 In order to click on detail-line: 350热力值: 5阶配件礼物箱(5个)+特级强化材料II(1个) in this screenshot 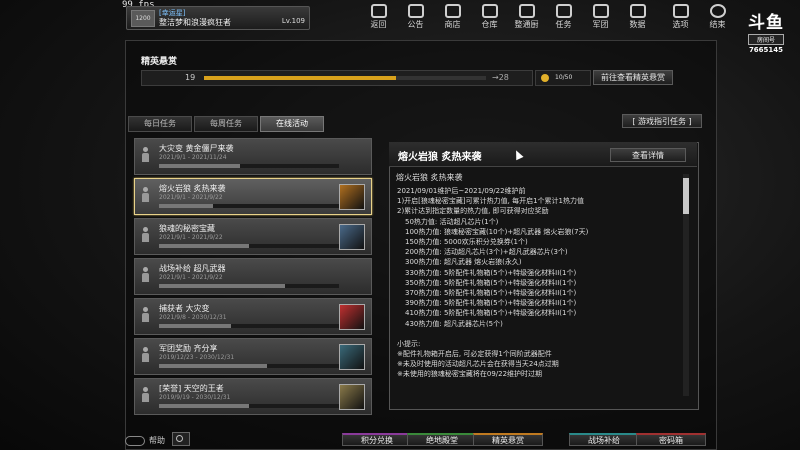, I will do `click(491, 282)`.